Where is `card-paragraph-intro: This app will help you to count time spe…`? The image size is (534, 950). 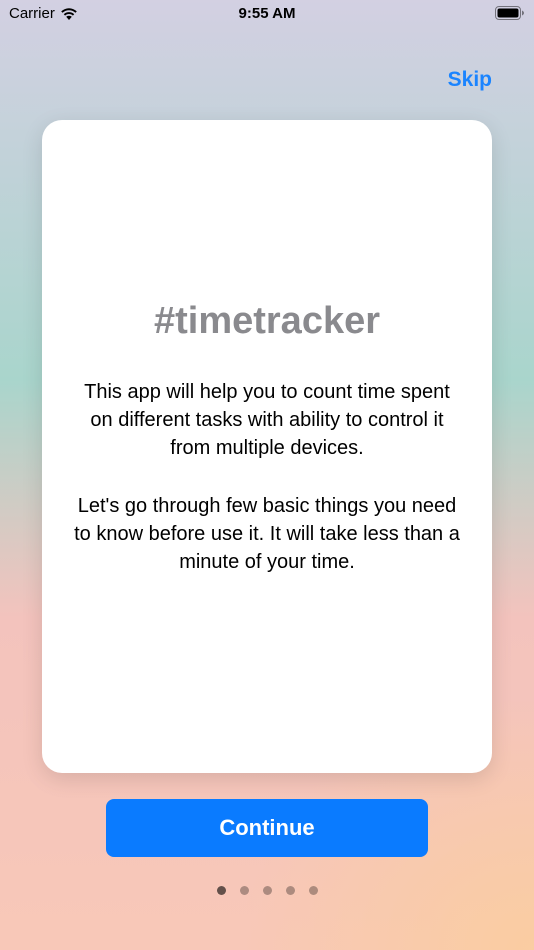 card-paragraph-intro: This app will help you to count time spe… is located at coordinates (267, 420).